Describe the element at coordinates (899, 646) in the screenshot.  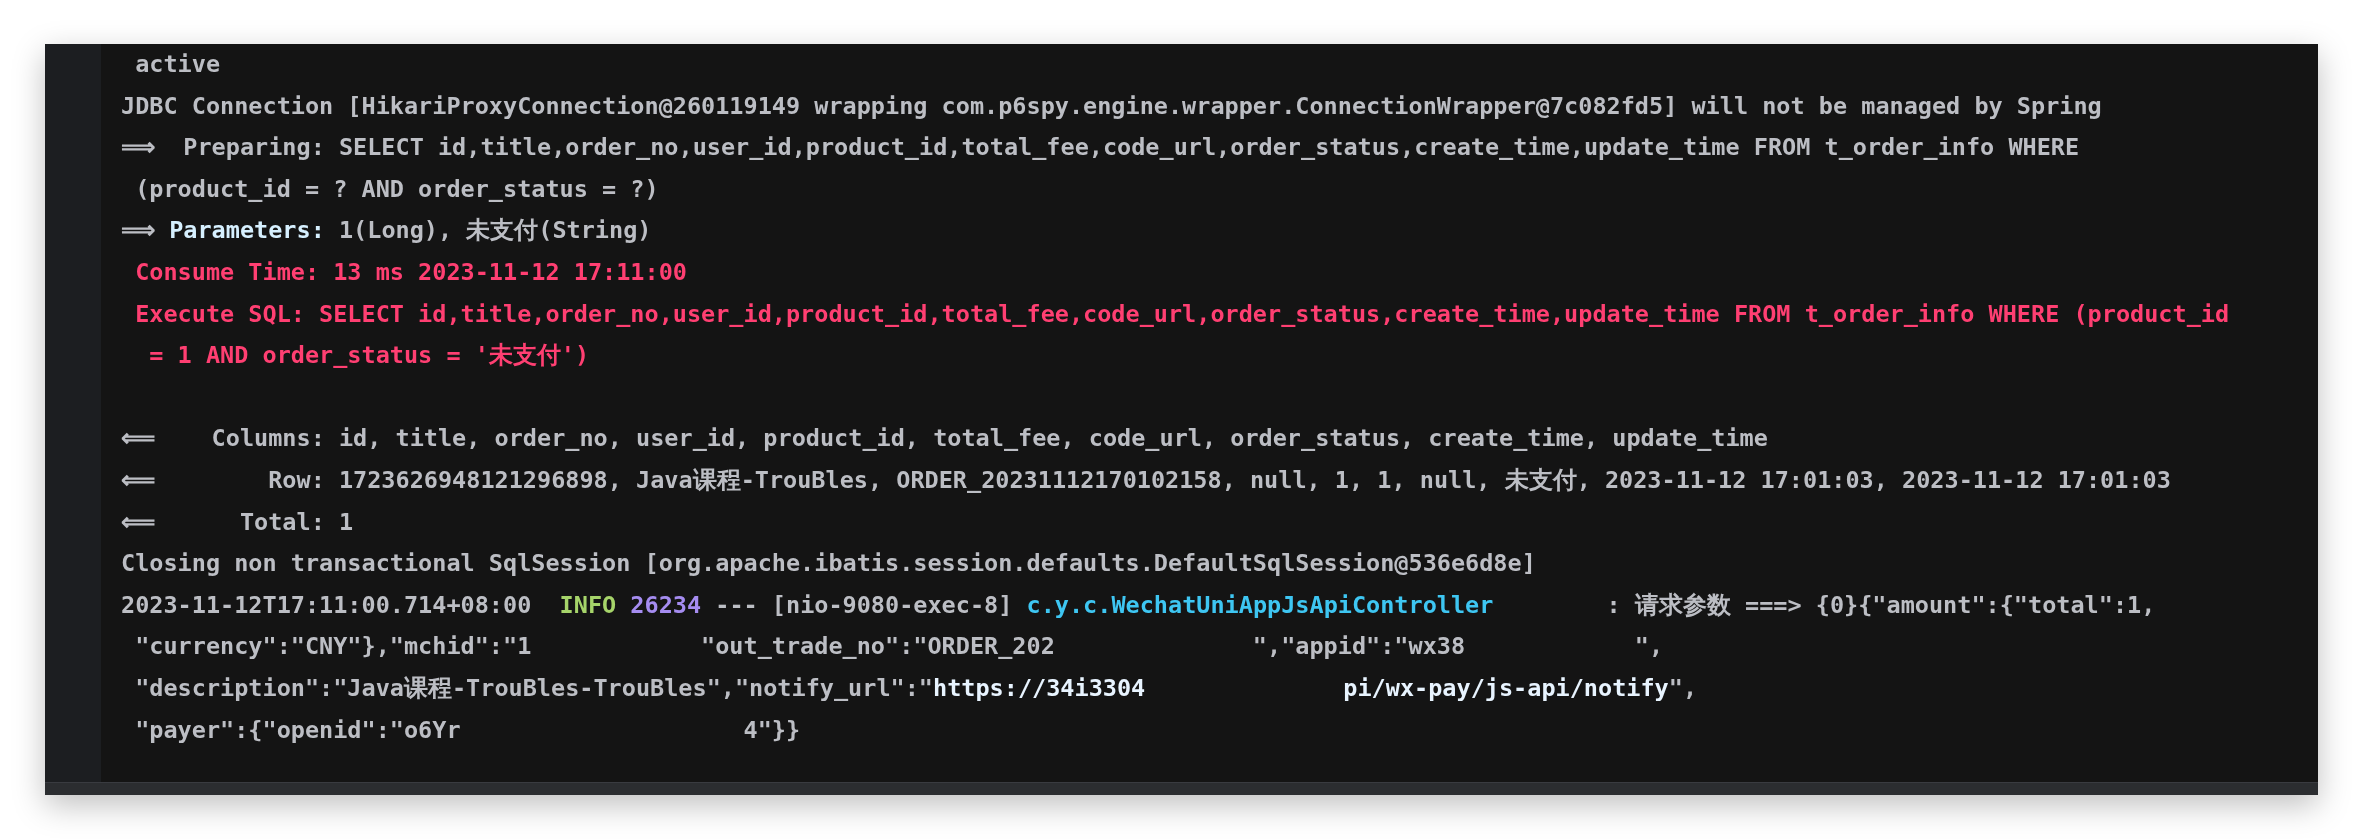
I see `log-text: "currency":"CNY"},"mchid":"1 "out_trade_no":"ORDER_202 ","appid":"wx38 ",` at that location.